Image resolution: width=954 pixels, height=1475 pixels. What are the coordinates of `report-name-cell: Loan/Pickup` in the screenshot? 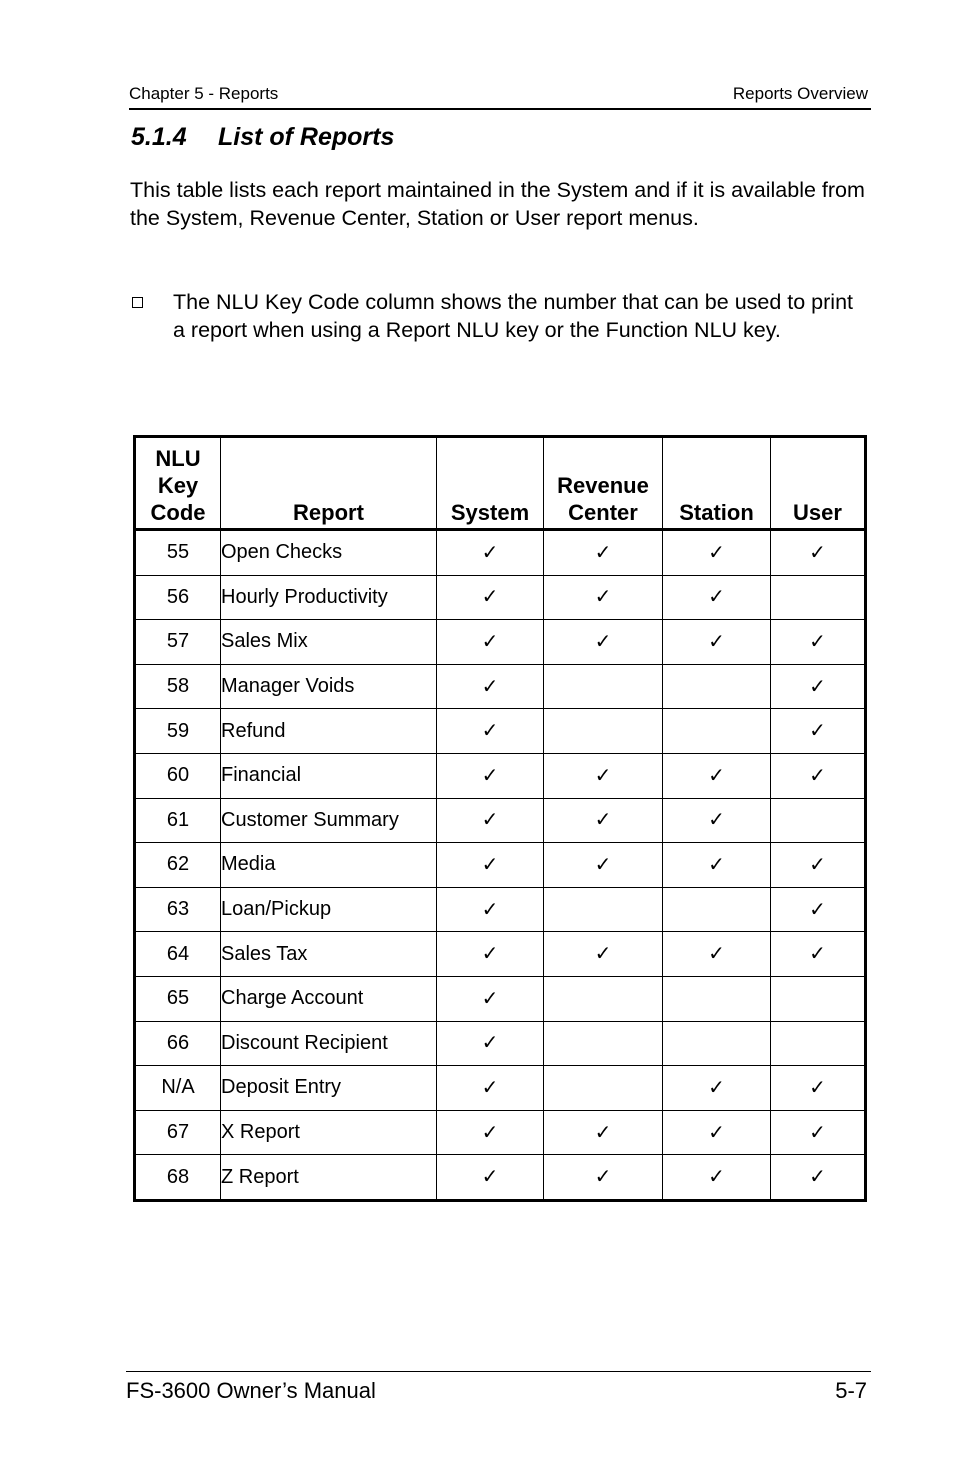 It's located at (328, 909).